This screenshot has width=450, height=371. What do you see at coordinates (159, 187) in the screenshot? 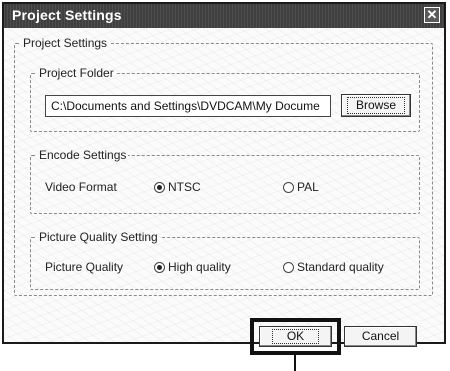
I see `ntsc-radio-indicator` at bounding box center [159, 187].